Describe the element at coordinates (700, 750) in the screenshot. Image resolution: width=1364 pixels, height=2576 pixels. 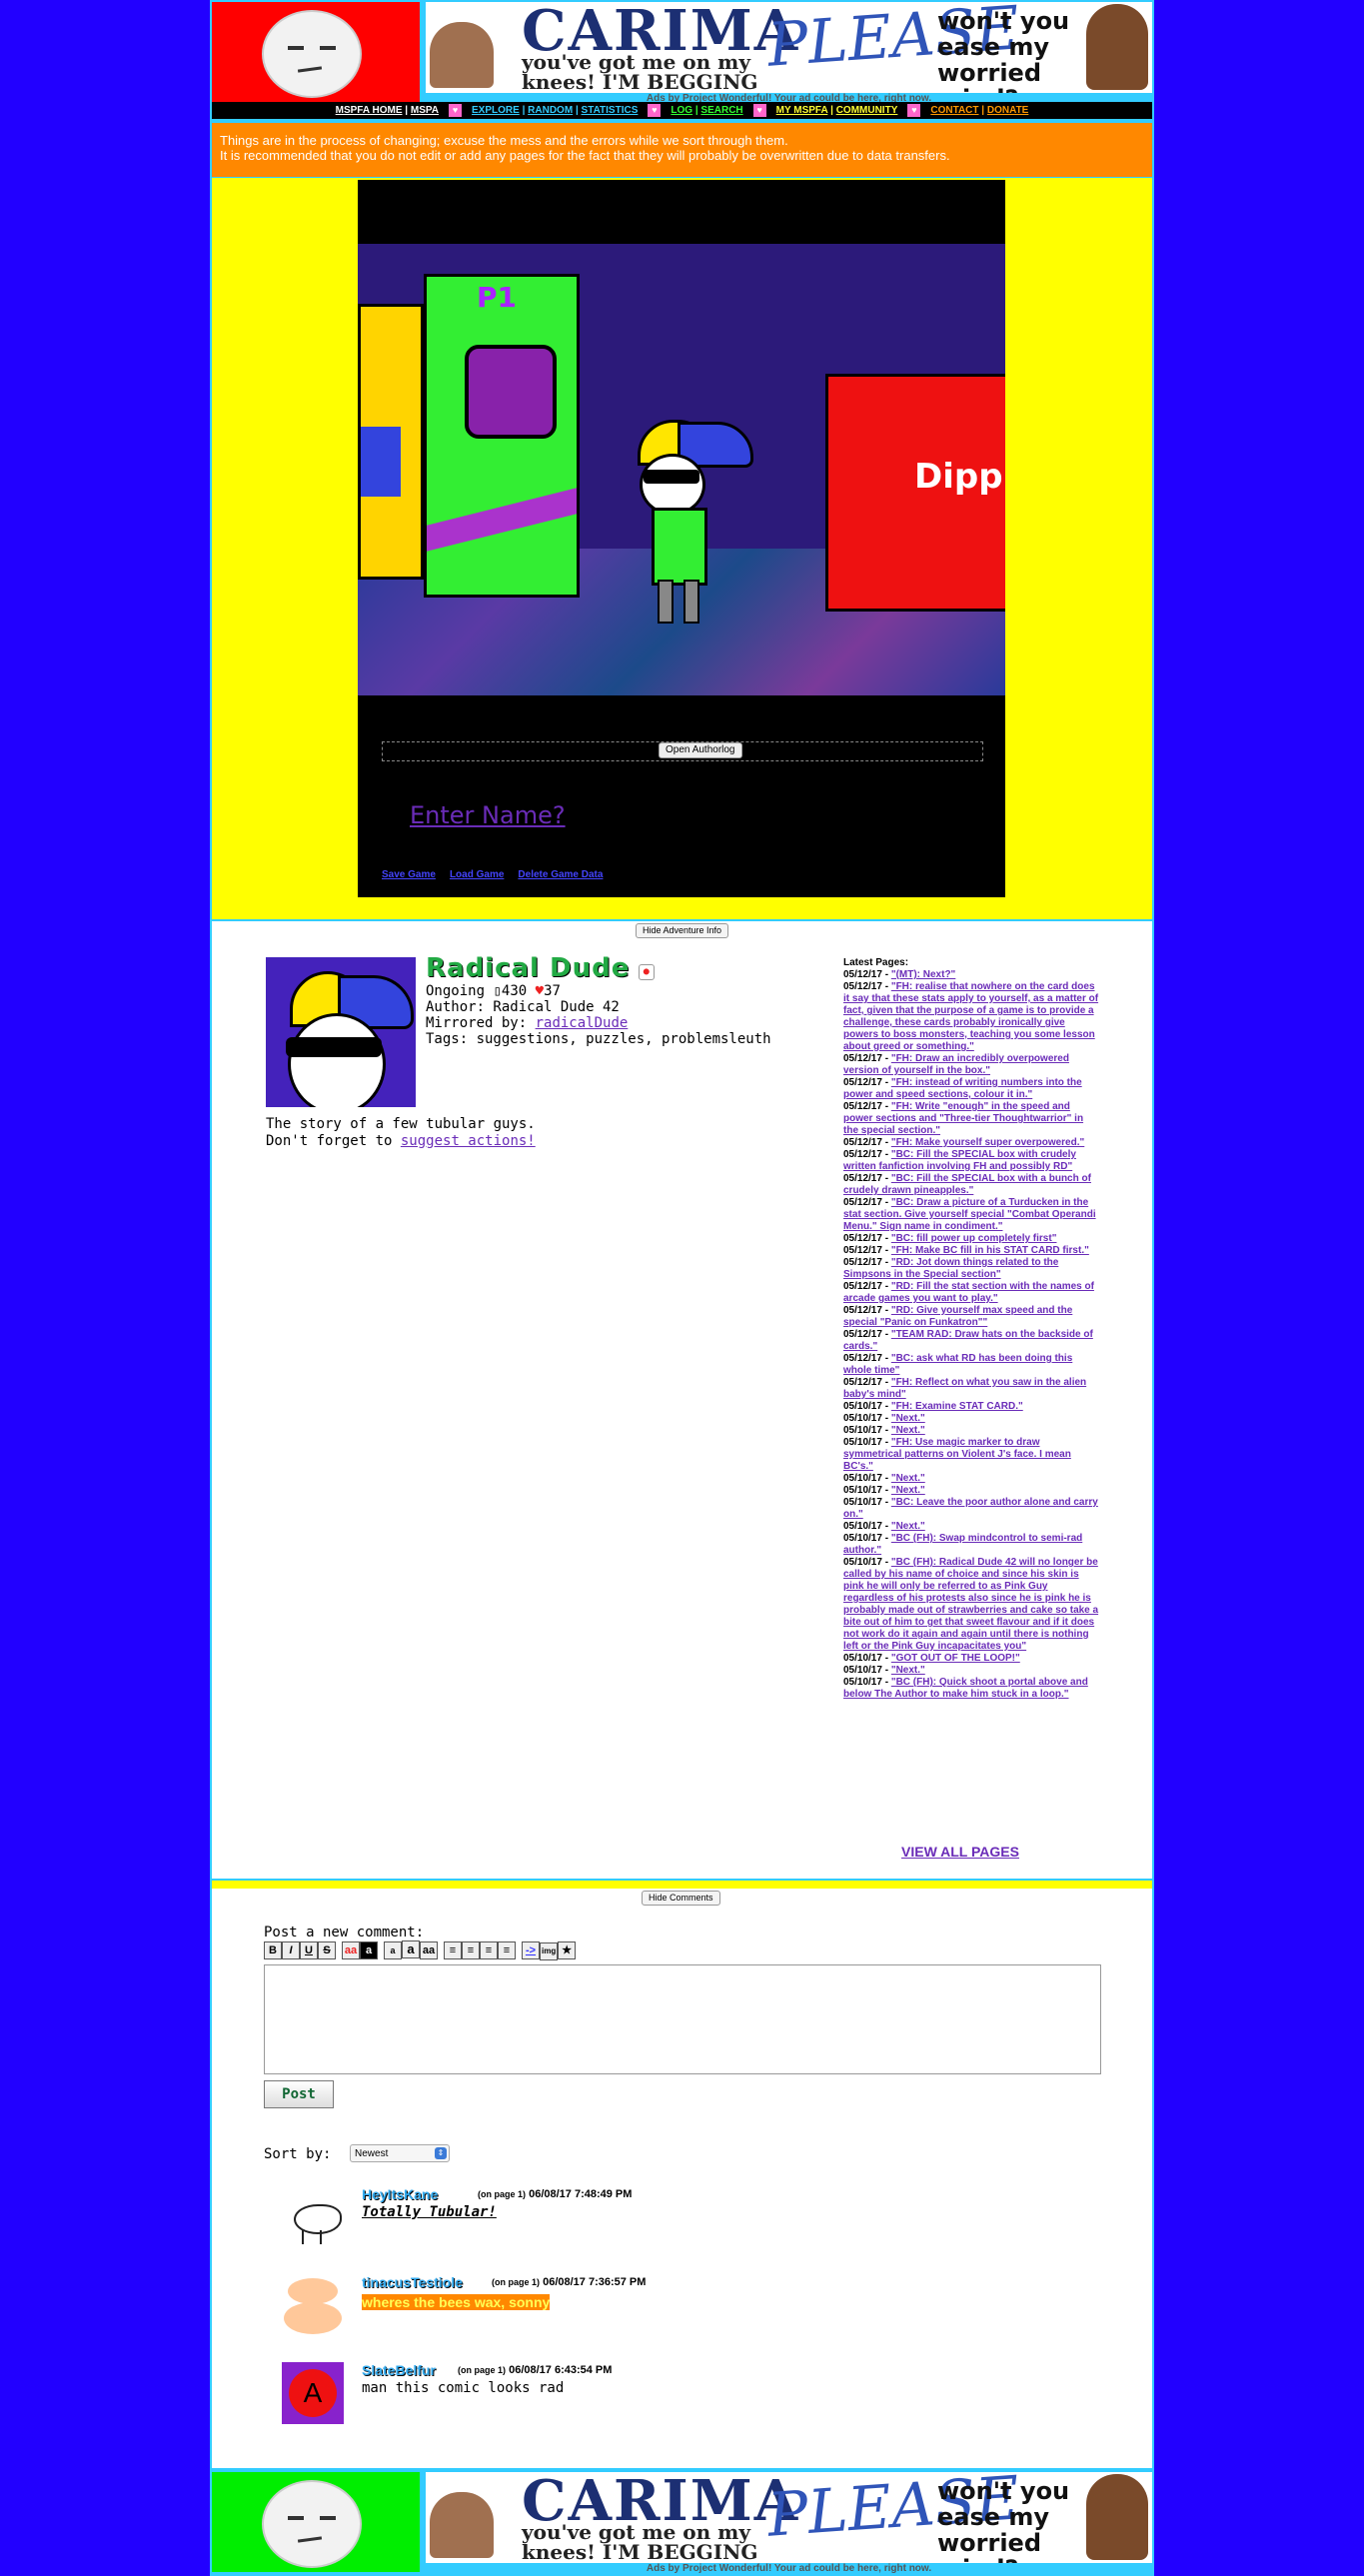
I see `open-authorlog-button: Open Authorlog` at that location.